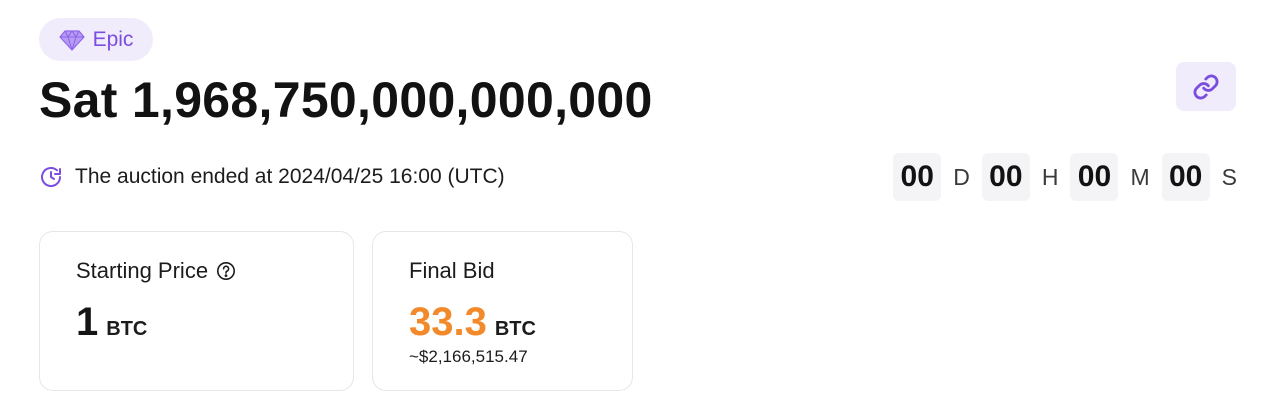  I want to click on rarity-badge: Epic, so click(96, 39).